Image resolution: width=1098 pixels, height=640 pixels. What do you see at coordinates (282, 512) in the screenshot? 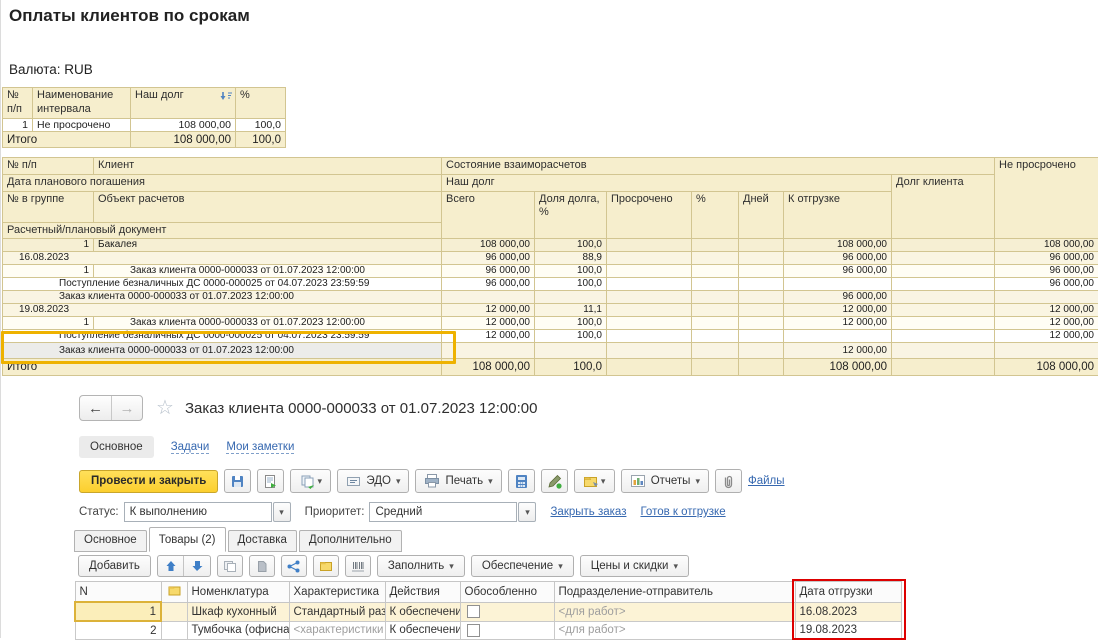
I see `status-dropdown-button: ▾` at bounding box center [282, 512].